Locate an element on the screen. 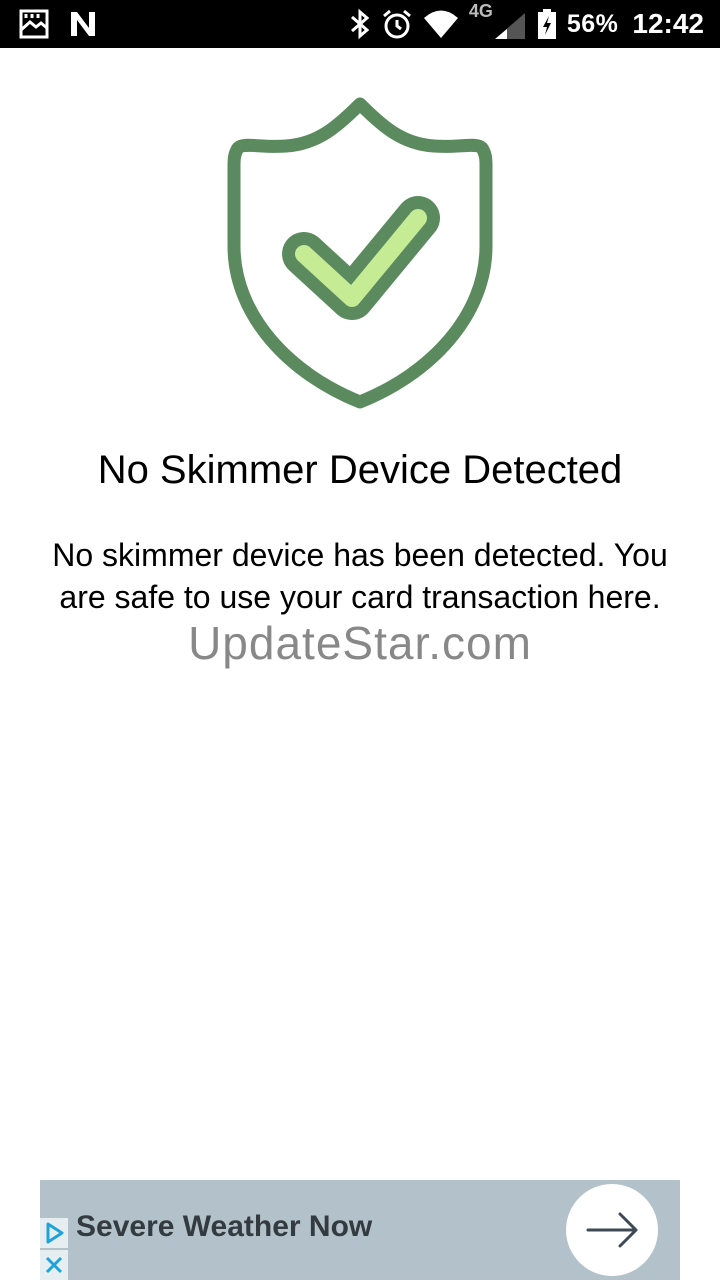 This screenshot has width=720, height=1285. result-title: No Skimmer Device Detected is located at coordinates (360, 470).